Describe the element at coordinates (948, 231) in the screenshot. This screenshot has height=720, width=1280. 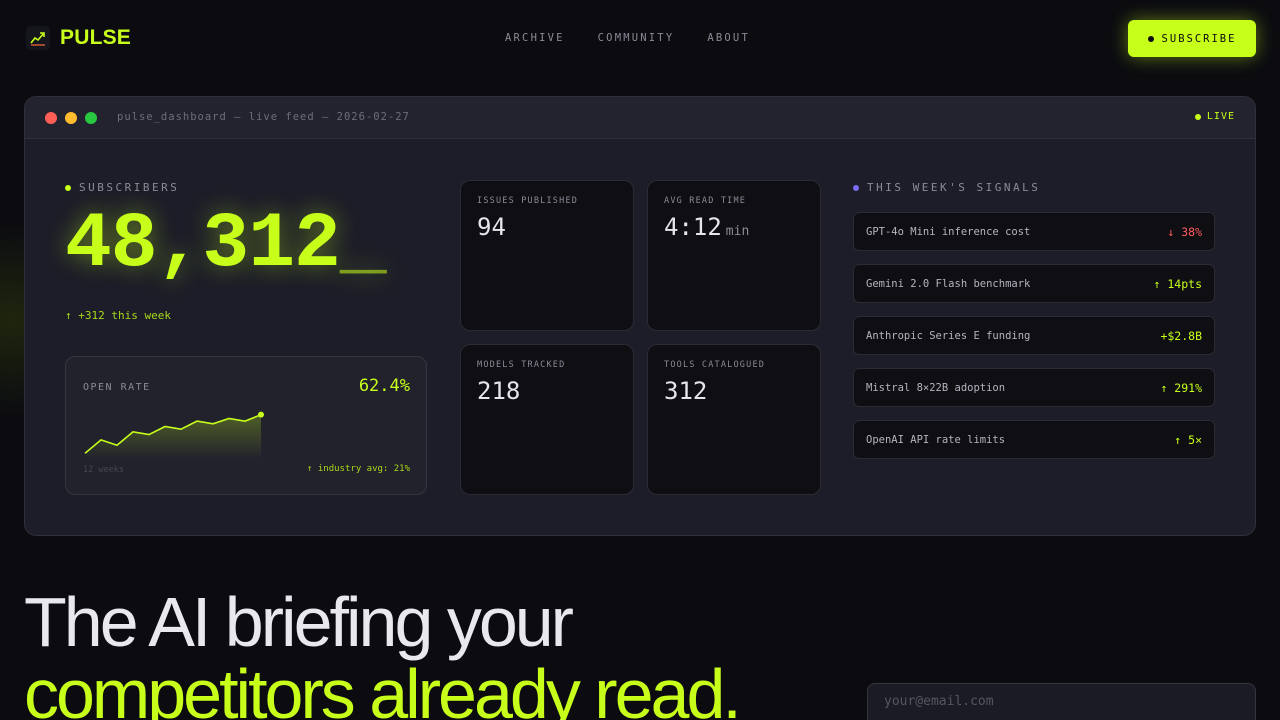
I see `signal-name: GPT-4o Mini inference cost` at that location.